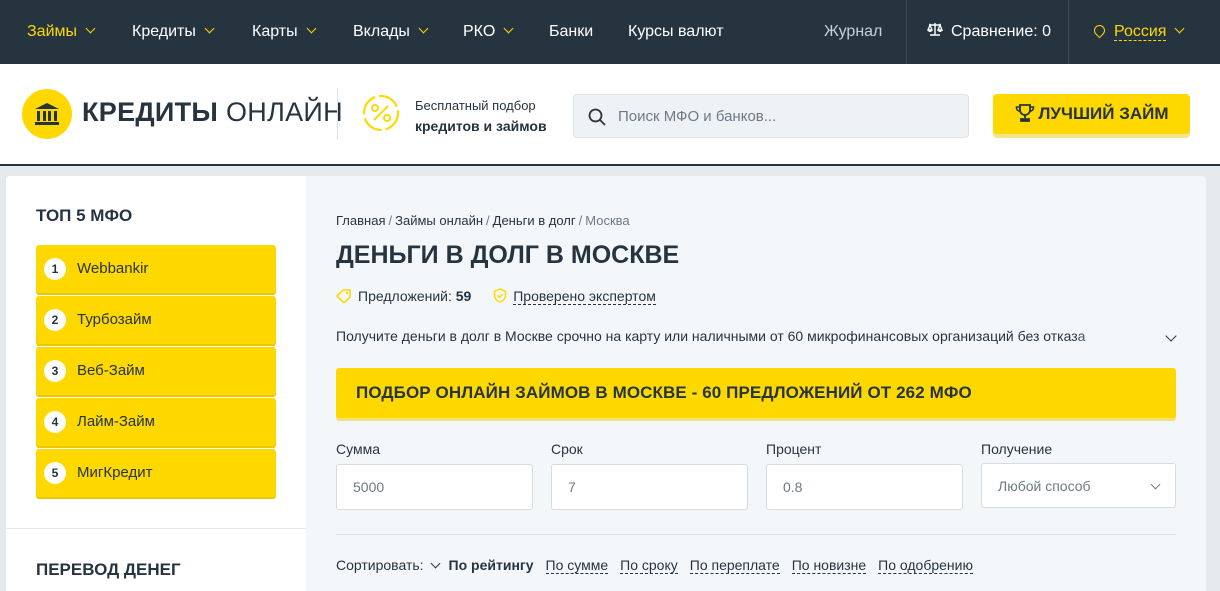 The image size is (1220, 591). I want to click on nav-item-loans: Займы, so click(61, 32).